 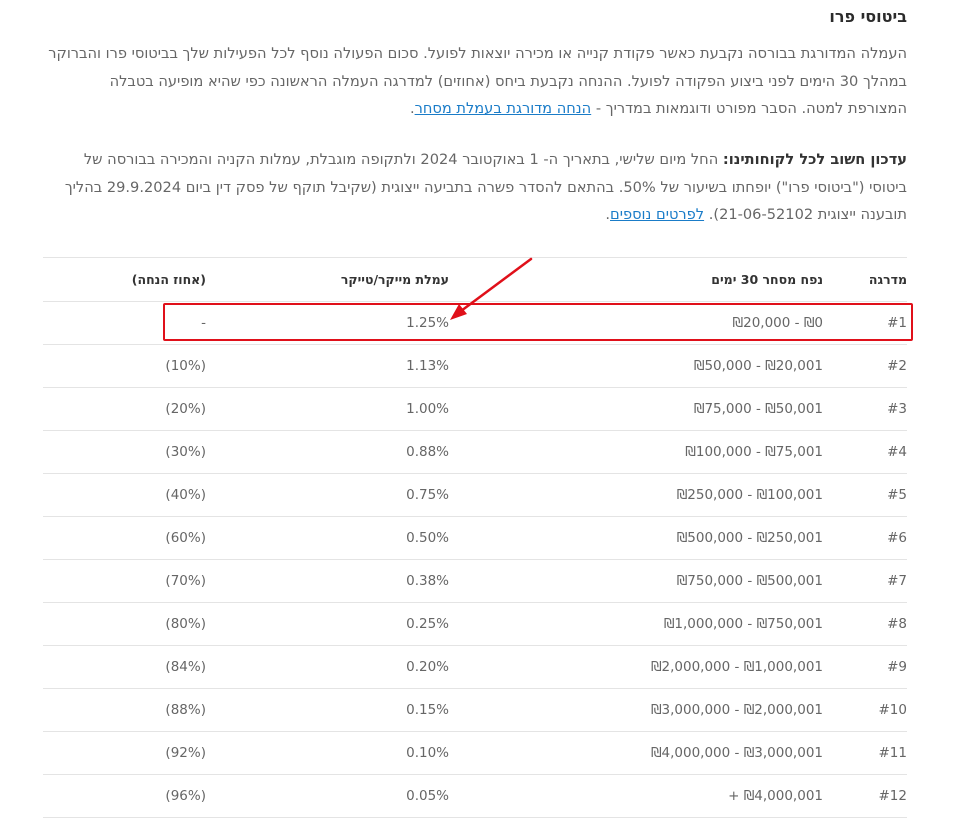 What do you see at coordinates (897, 323) in the screenshot?
I see `tier-cell: #1` at bounding box center [897, 323].